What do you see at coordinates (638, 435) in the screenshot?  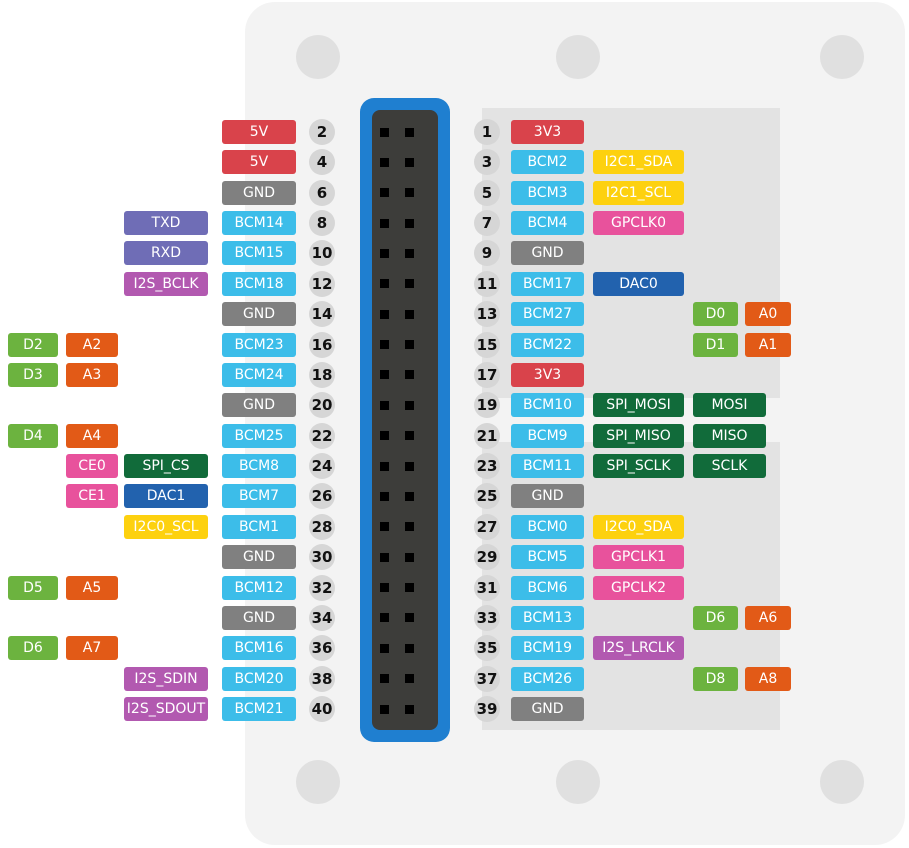 I see `pin-label-fn: SPI_MISO` at bounding box center [638, 435].